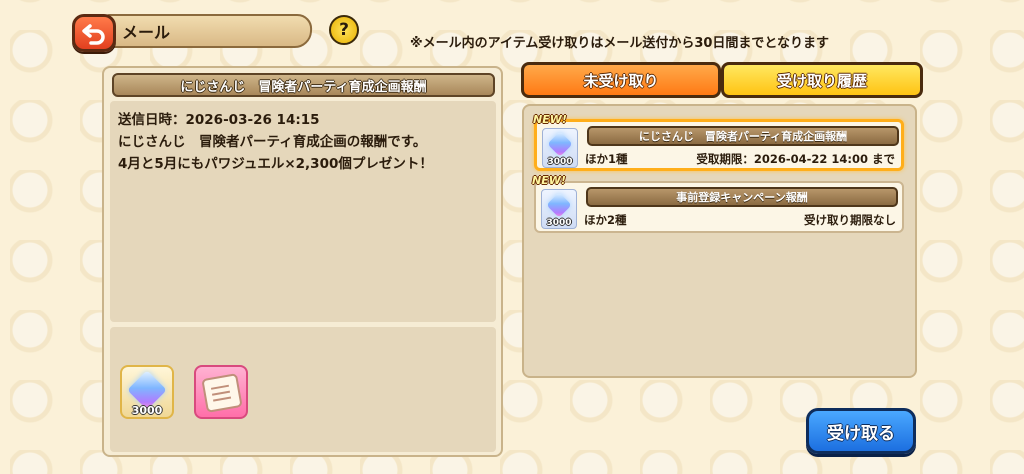 The width and height of the screenshot is (1024, 474). I want to click on receive-period-notice: ※メール内のアイテム受け取りはメール送付から30日間までとなります, so click(620, 43).